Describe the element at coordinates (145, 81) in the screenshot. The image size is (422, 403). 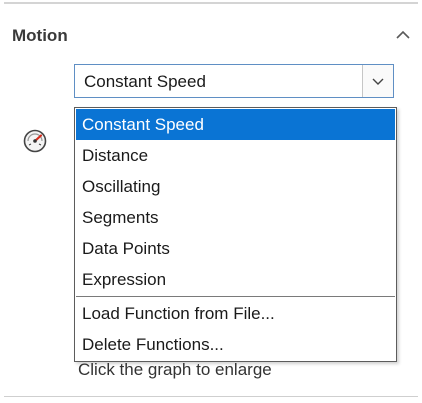
I see `combobox-value: Constant Speed` at that location.